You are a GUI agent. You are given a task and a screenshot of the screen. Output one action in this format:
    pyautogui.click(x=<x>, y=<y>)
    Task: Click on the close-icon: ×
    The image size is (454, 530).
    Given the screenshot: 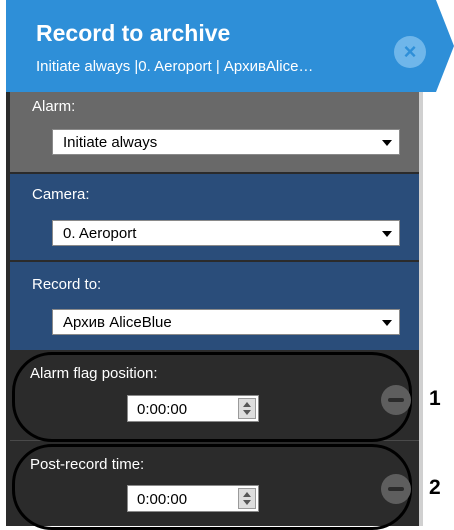 What is the action you would take?
    pyautogui.click(x=410, y=51)
    